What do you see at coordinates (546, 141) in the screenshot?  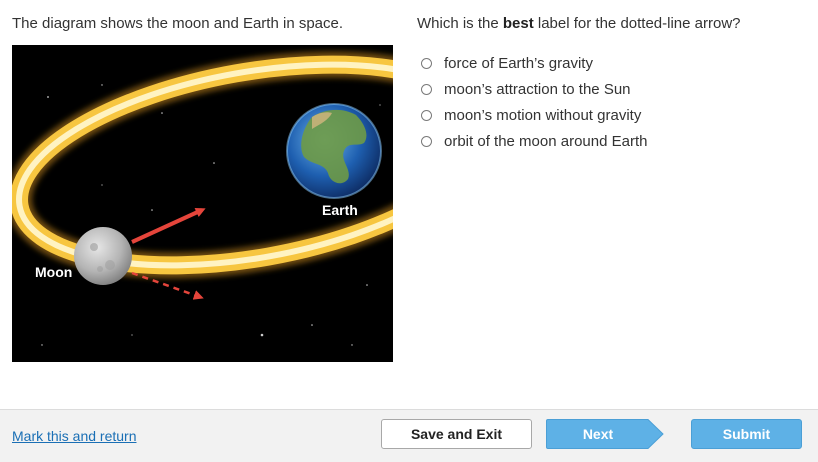 I see `choice-label: orbit of the moon around Earth` at bounding box center [546, 141].